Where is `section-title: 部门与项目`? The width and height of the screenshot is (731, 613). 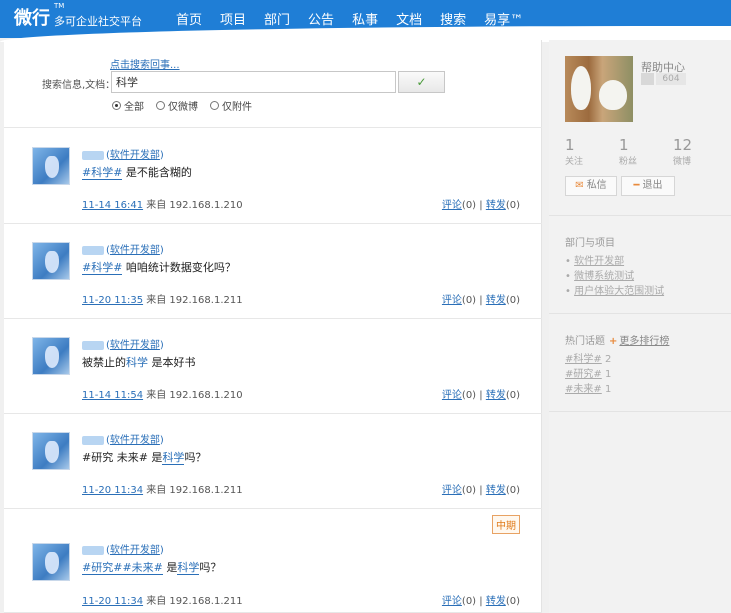 section-title: 部门与项目 is located at coordinates (590, 243).